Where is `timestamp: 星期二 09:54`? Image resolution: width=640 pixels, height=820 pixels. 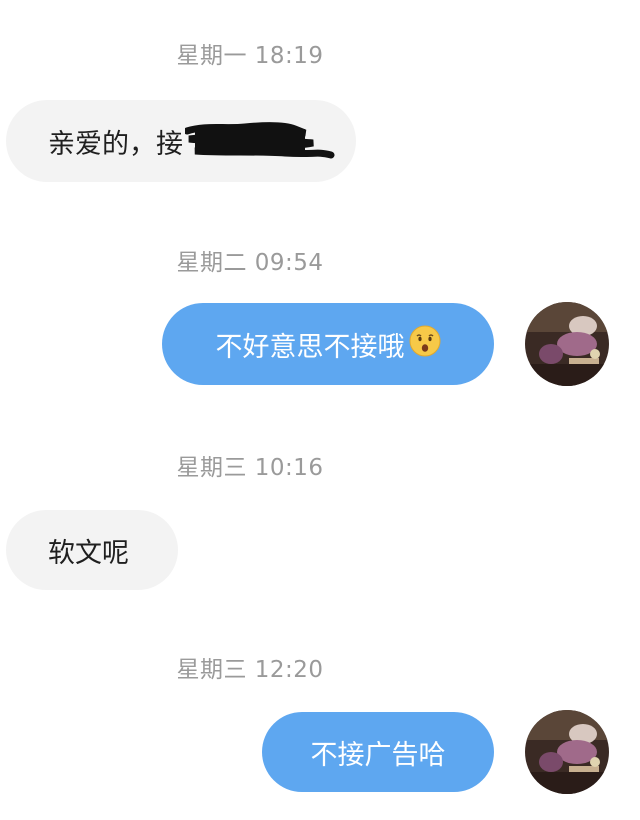 timestamp: 星期二 09:54 is located at coordinates (250, 263).